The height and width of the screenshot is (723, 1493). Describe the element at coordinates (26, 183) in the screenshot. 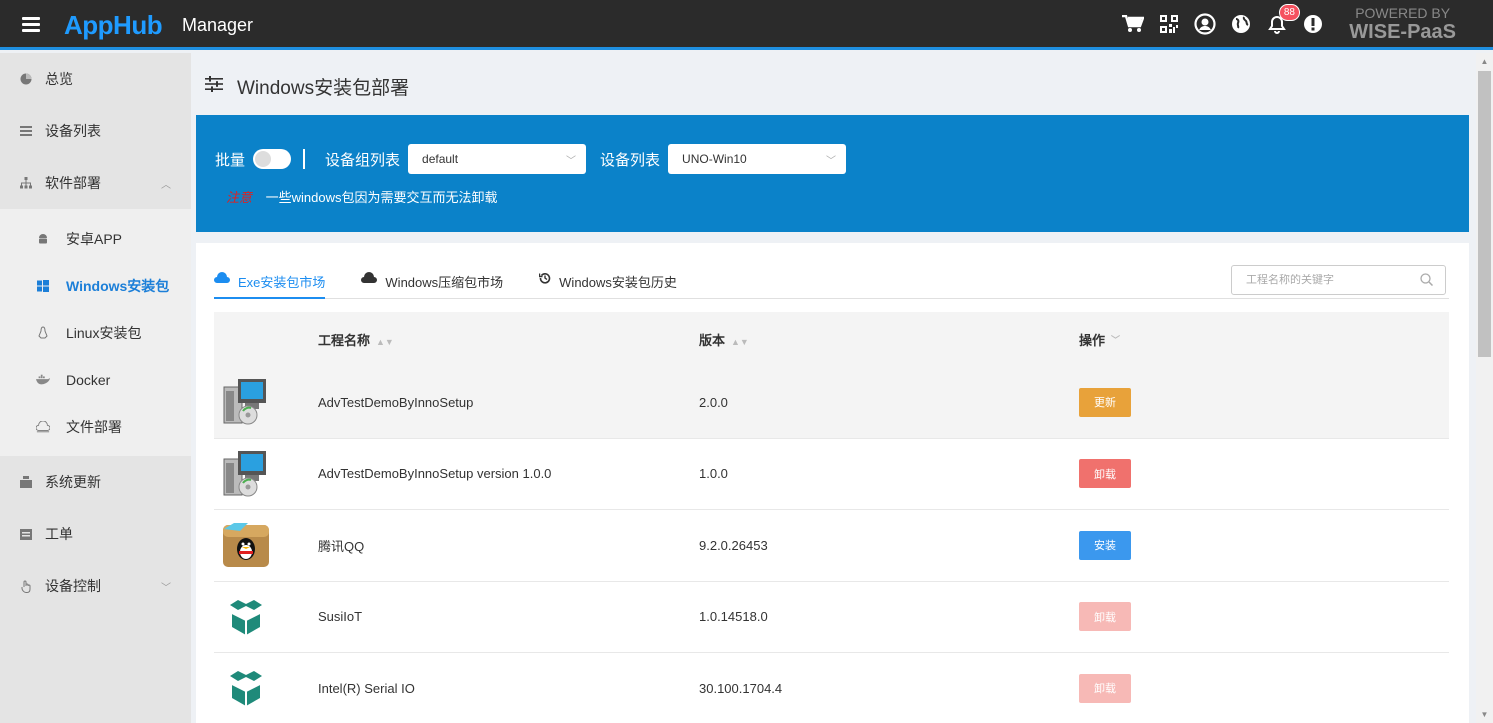

I see `sitemap-icon` at that location.